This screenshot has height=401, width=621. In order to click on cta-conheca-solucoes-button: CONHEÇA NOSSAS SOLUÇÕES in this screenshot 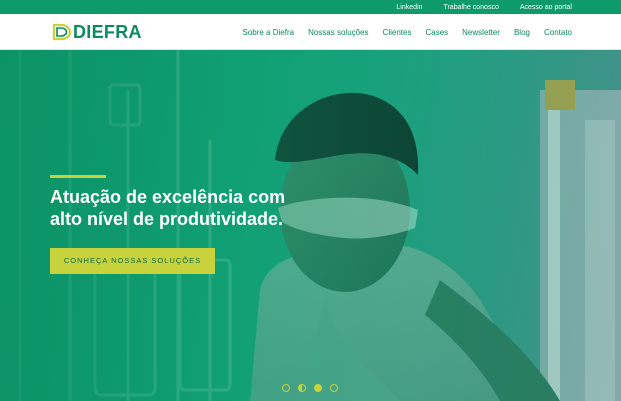, I will do `click(132, 261)`.